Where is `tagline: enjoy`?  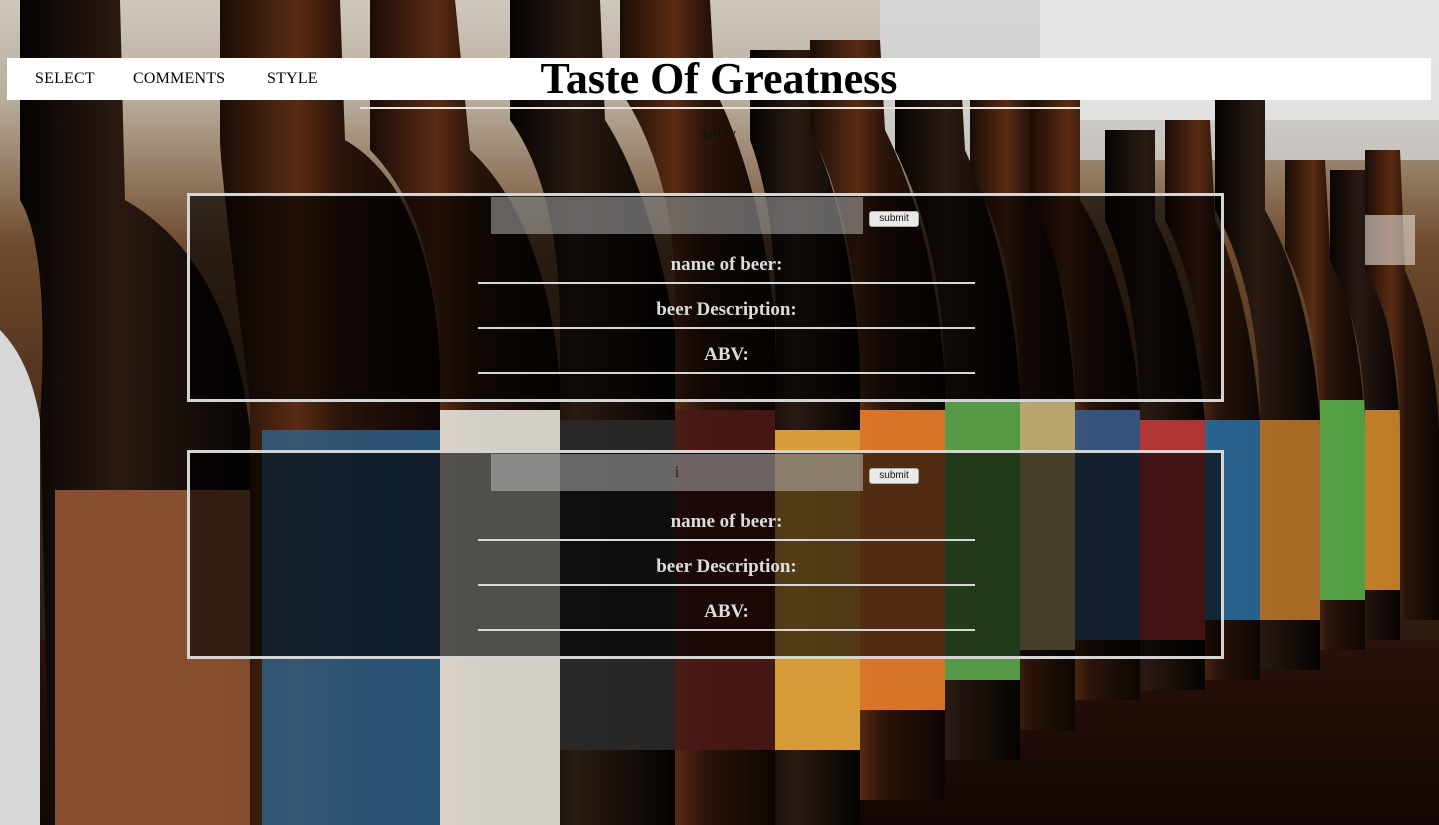 tagline: enjoy is located at coordinates (719, 134).